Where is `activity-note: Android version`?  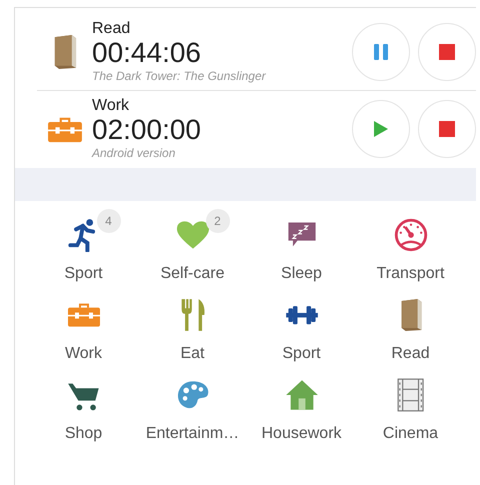
activity-note: Android version is located at coordinates (134, 153).